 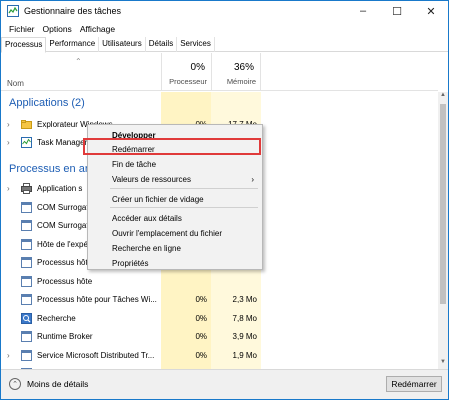 I want to click on collapse-up-icon: ⌃, so click(x=15, y=384).